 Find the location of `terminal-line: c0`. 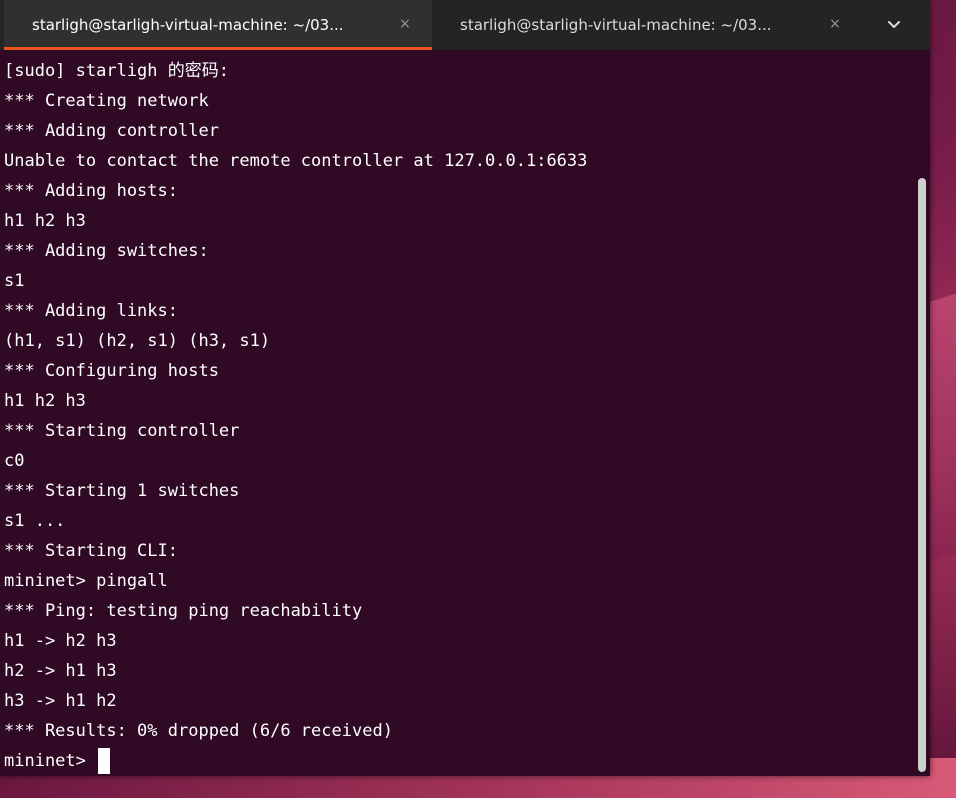

terminal-line: c0 is located at coordinates (14, 461).